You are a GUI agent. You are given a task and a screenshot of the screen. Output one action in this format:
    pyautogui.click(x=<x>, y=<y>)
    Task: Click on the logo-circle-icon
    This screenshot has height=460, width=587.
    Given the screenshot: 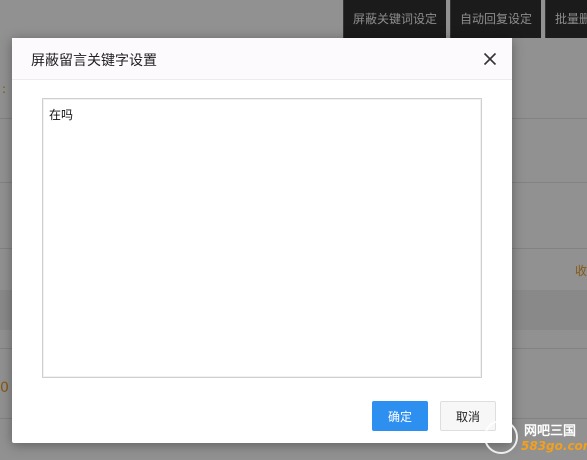 What is the action you would take?
    pyautogui.click(x=501, y=437)
    